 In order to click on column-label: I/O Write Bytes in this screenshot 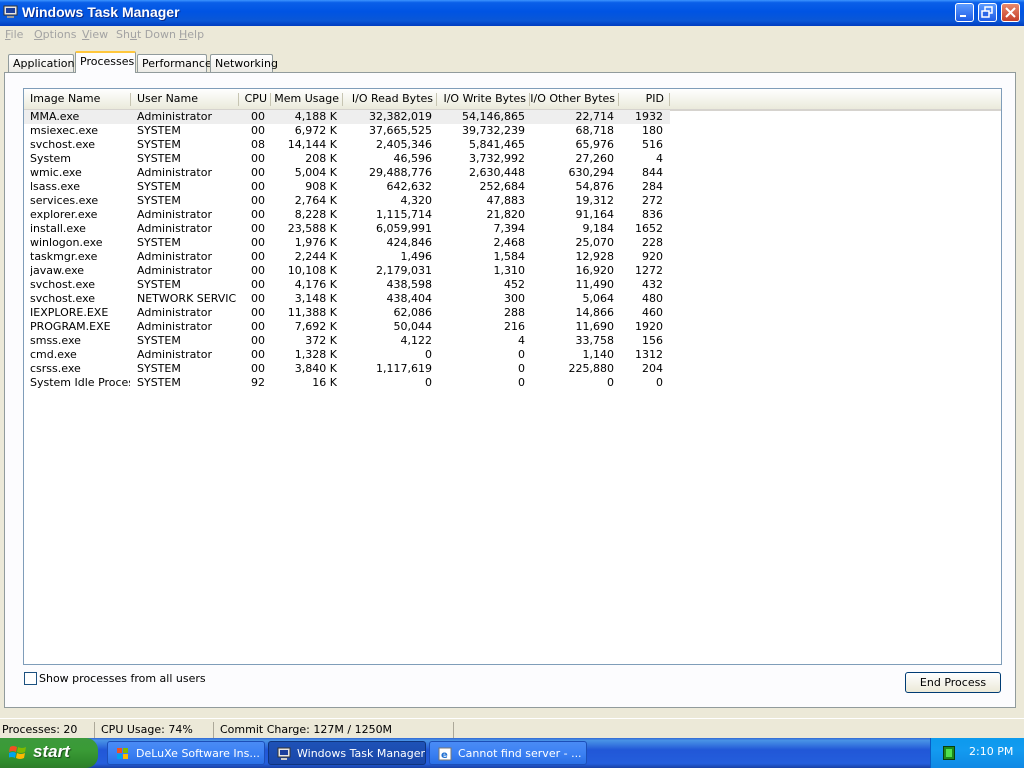, I will do `click(484, 98)`.